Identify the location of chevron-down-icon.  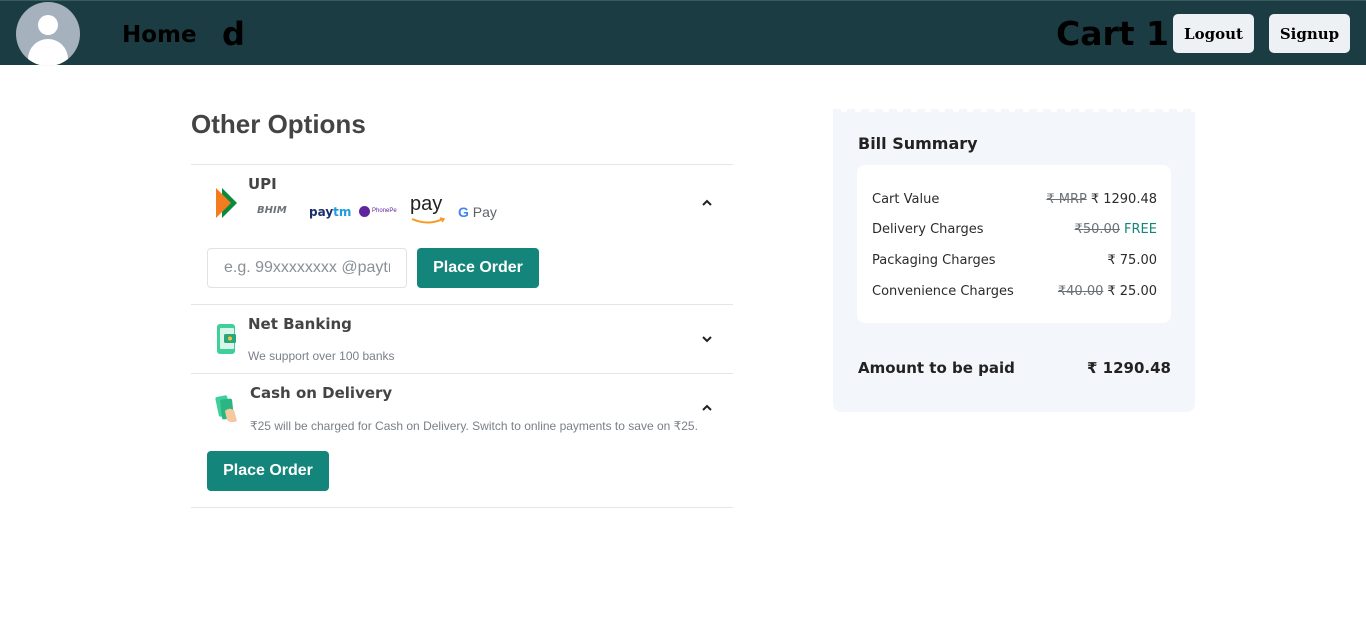
(707, 339).